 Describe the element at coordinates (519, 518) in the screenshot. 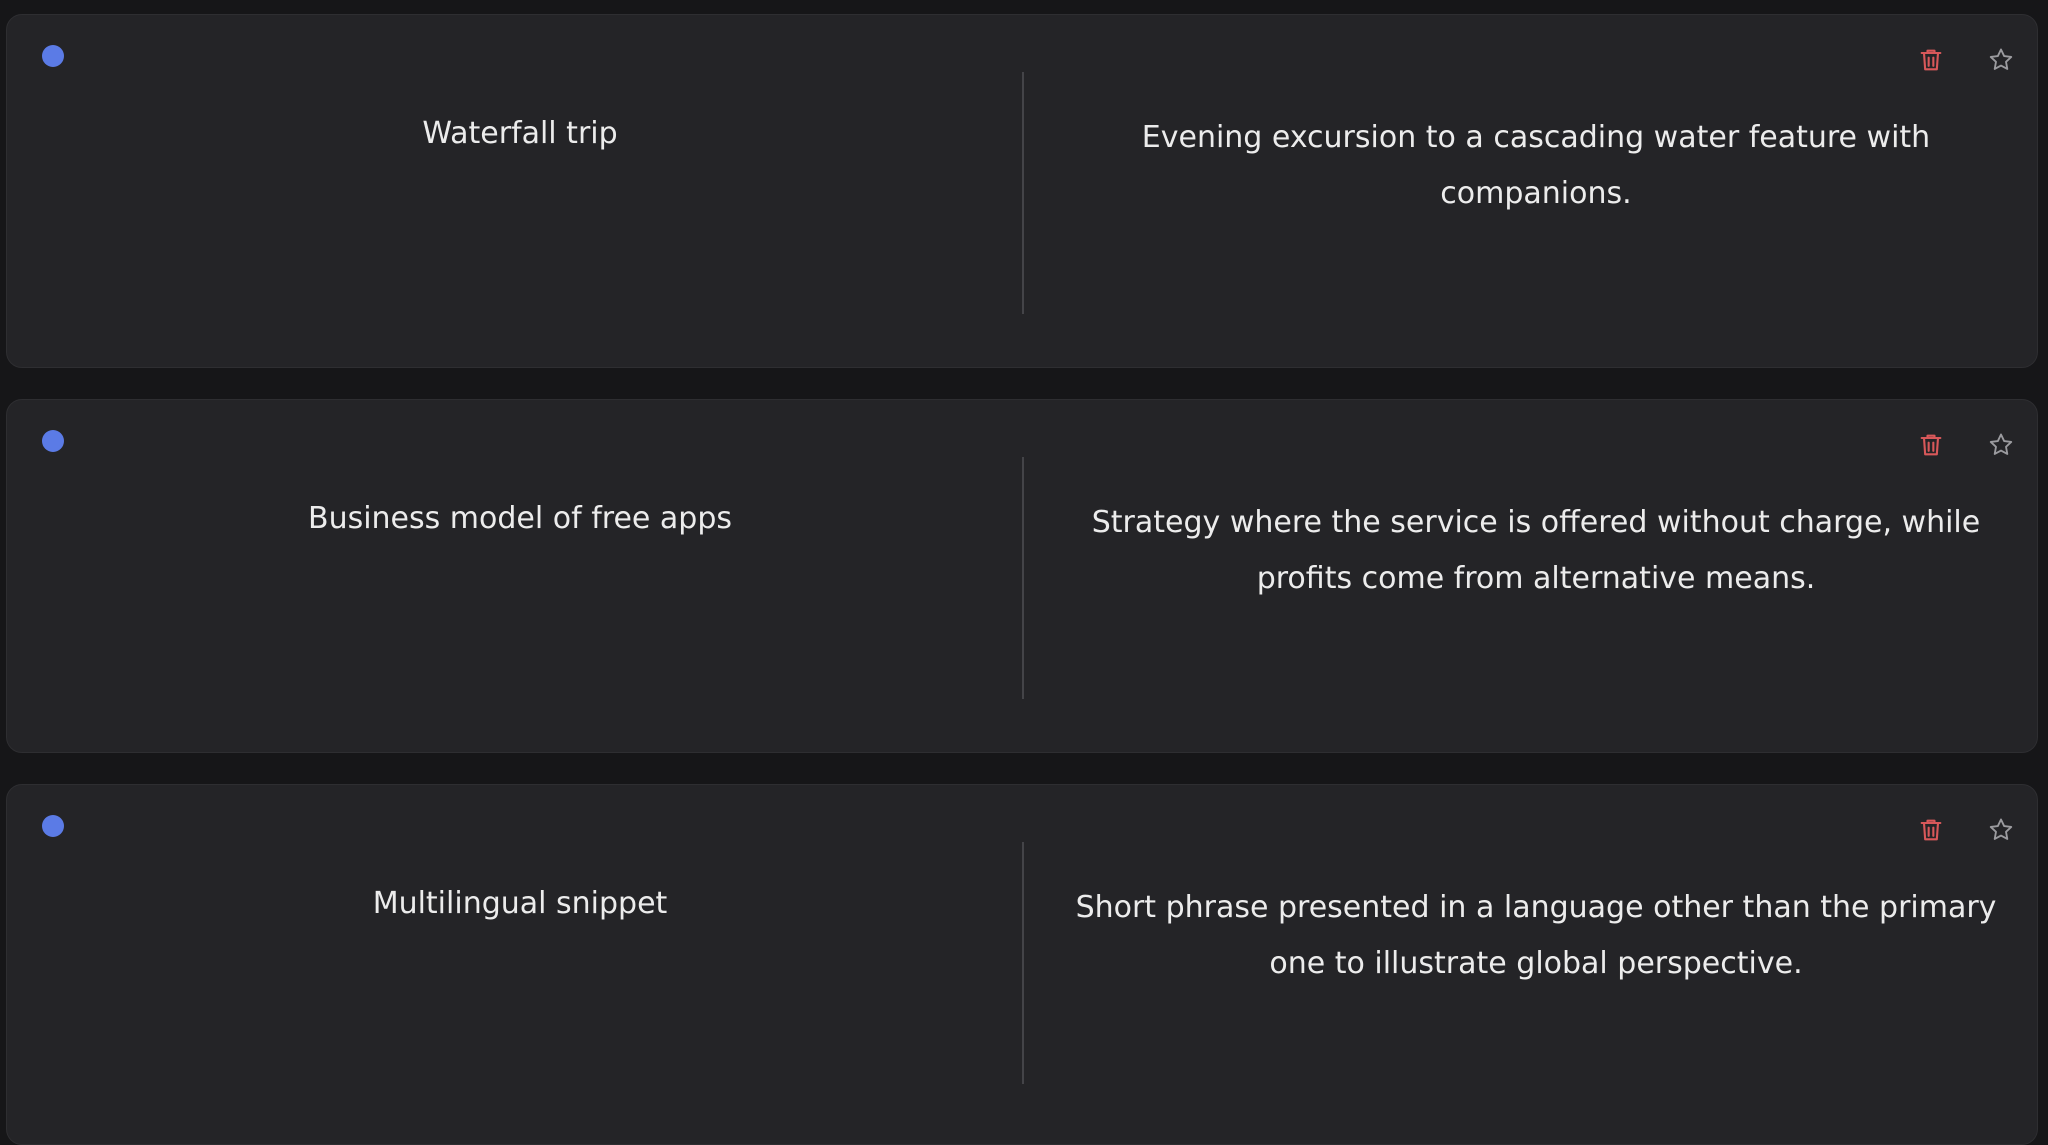

I see `card-term: Business model of free apps` at that location.